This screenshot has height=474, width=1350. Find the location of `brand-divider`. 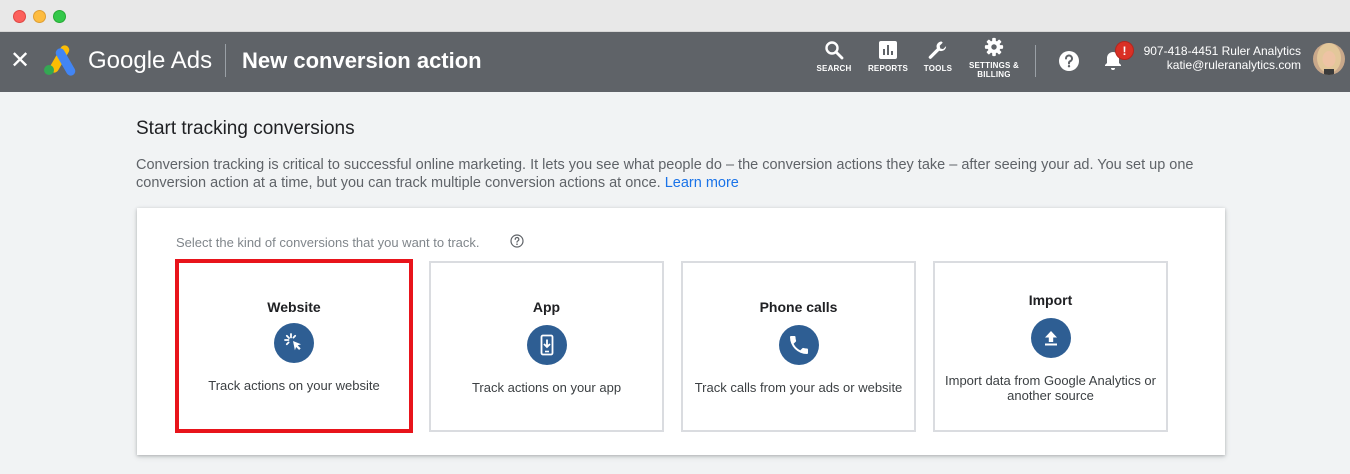

brand-divider is located at coordinates (225, 60).